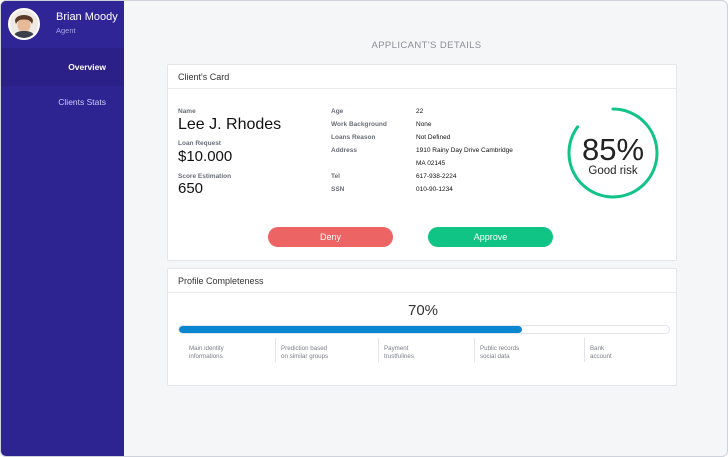  What do you see at coordinates (527, 350) in the screenshot?
I see `completeness-step: Public records social data` at bounding box center [527, 350].